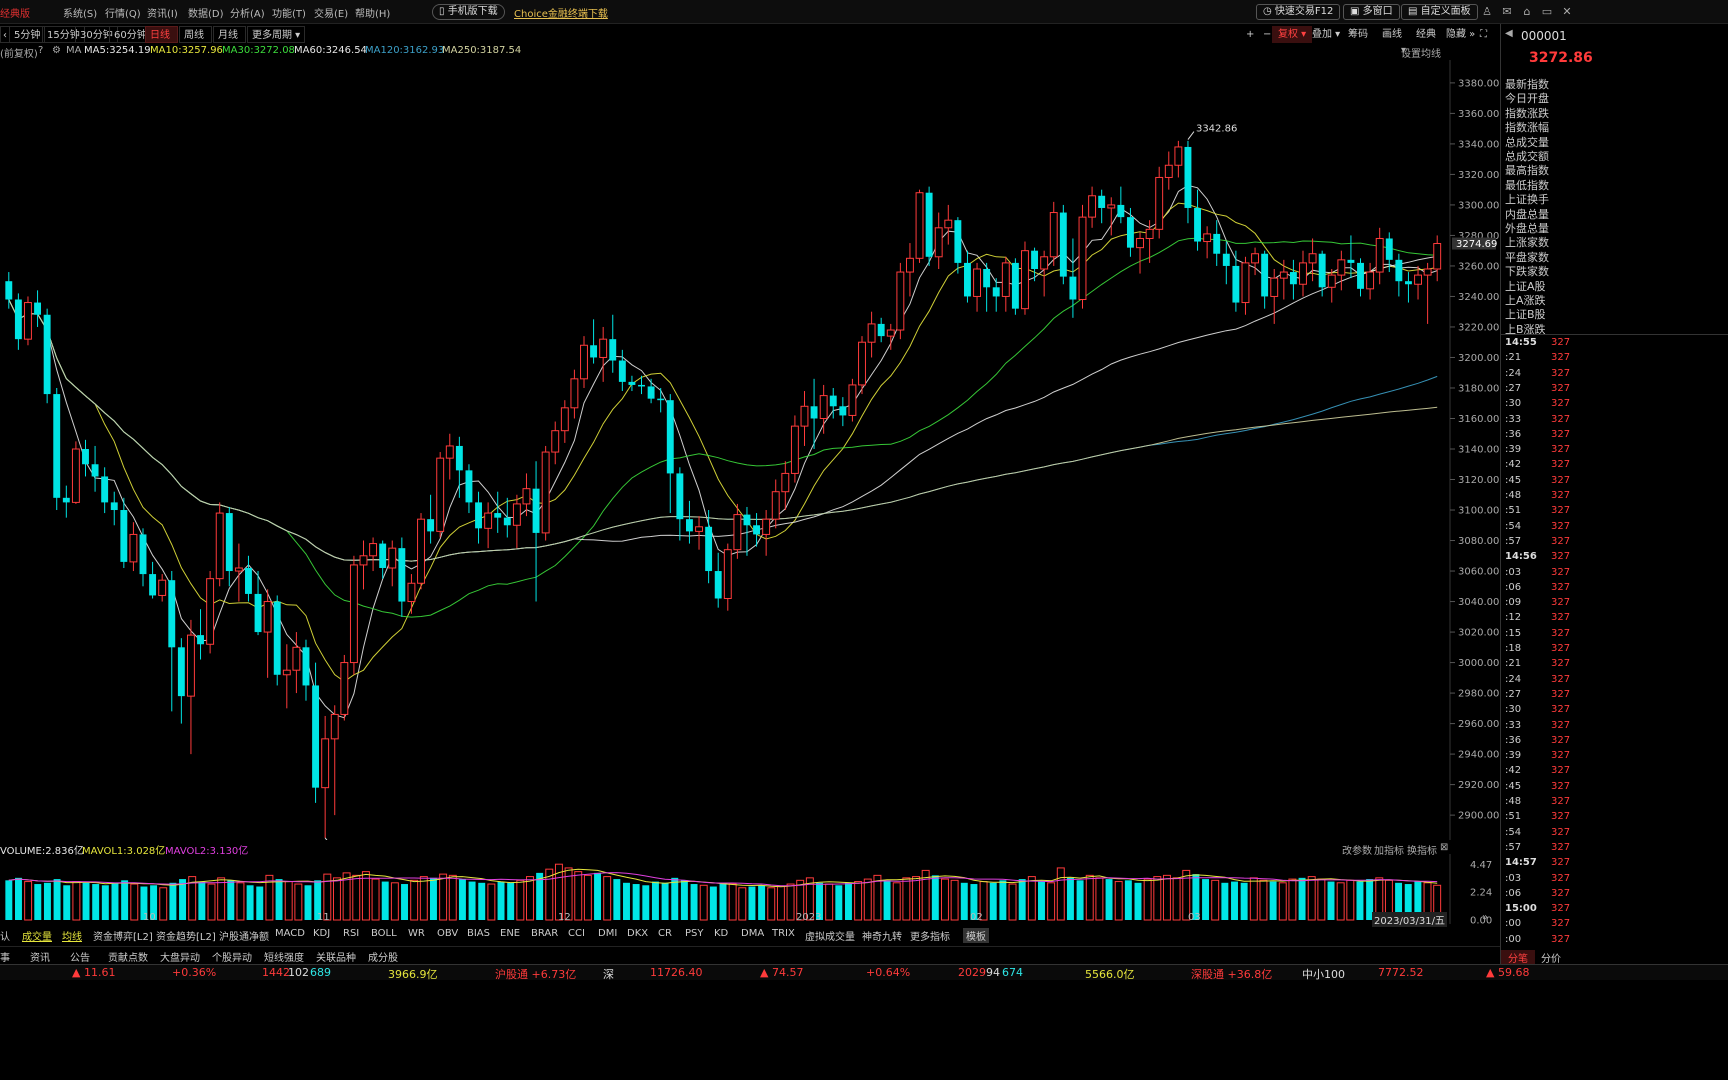 The image size is (1728, 1080). Describe the element at coordinates (1460, 34) in the screenshot. I see `hide-button: 隐藏 »` at that location.